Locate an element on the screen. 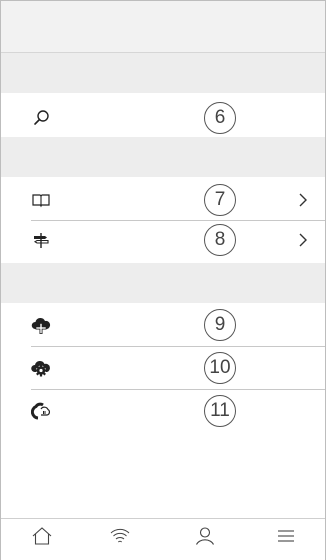 This screenshot has width=326, height=560. signpost-icon is located at coordinates (41, 240).